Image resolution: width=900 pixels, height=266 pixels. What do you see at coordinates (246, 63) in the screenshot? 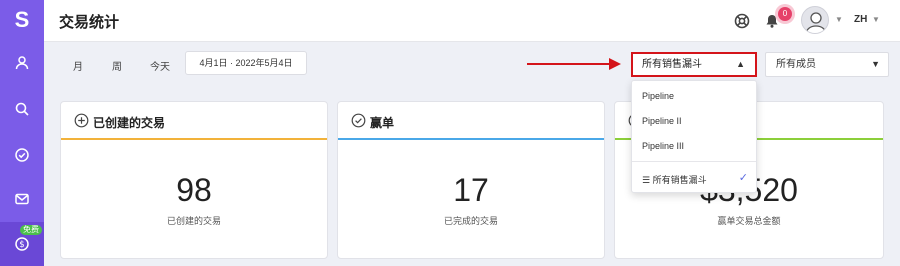
I see `date-range-picker: 4月1日 · 2022年5月4日` at bounding box center [246, 63].